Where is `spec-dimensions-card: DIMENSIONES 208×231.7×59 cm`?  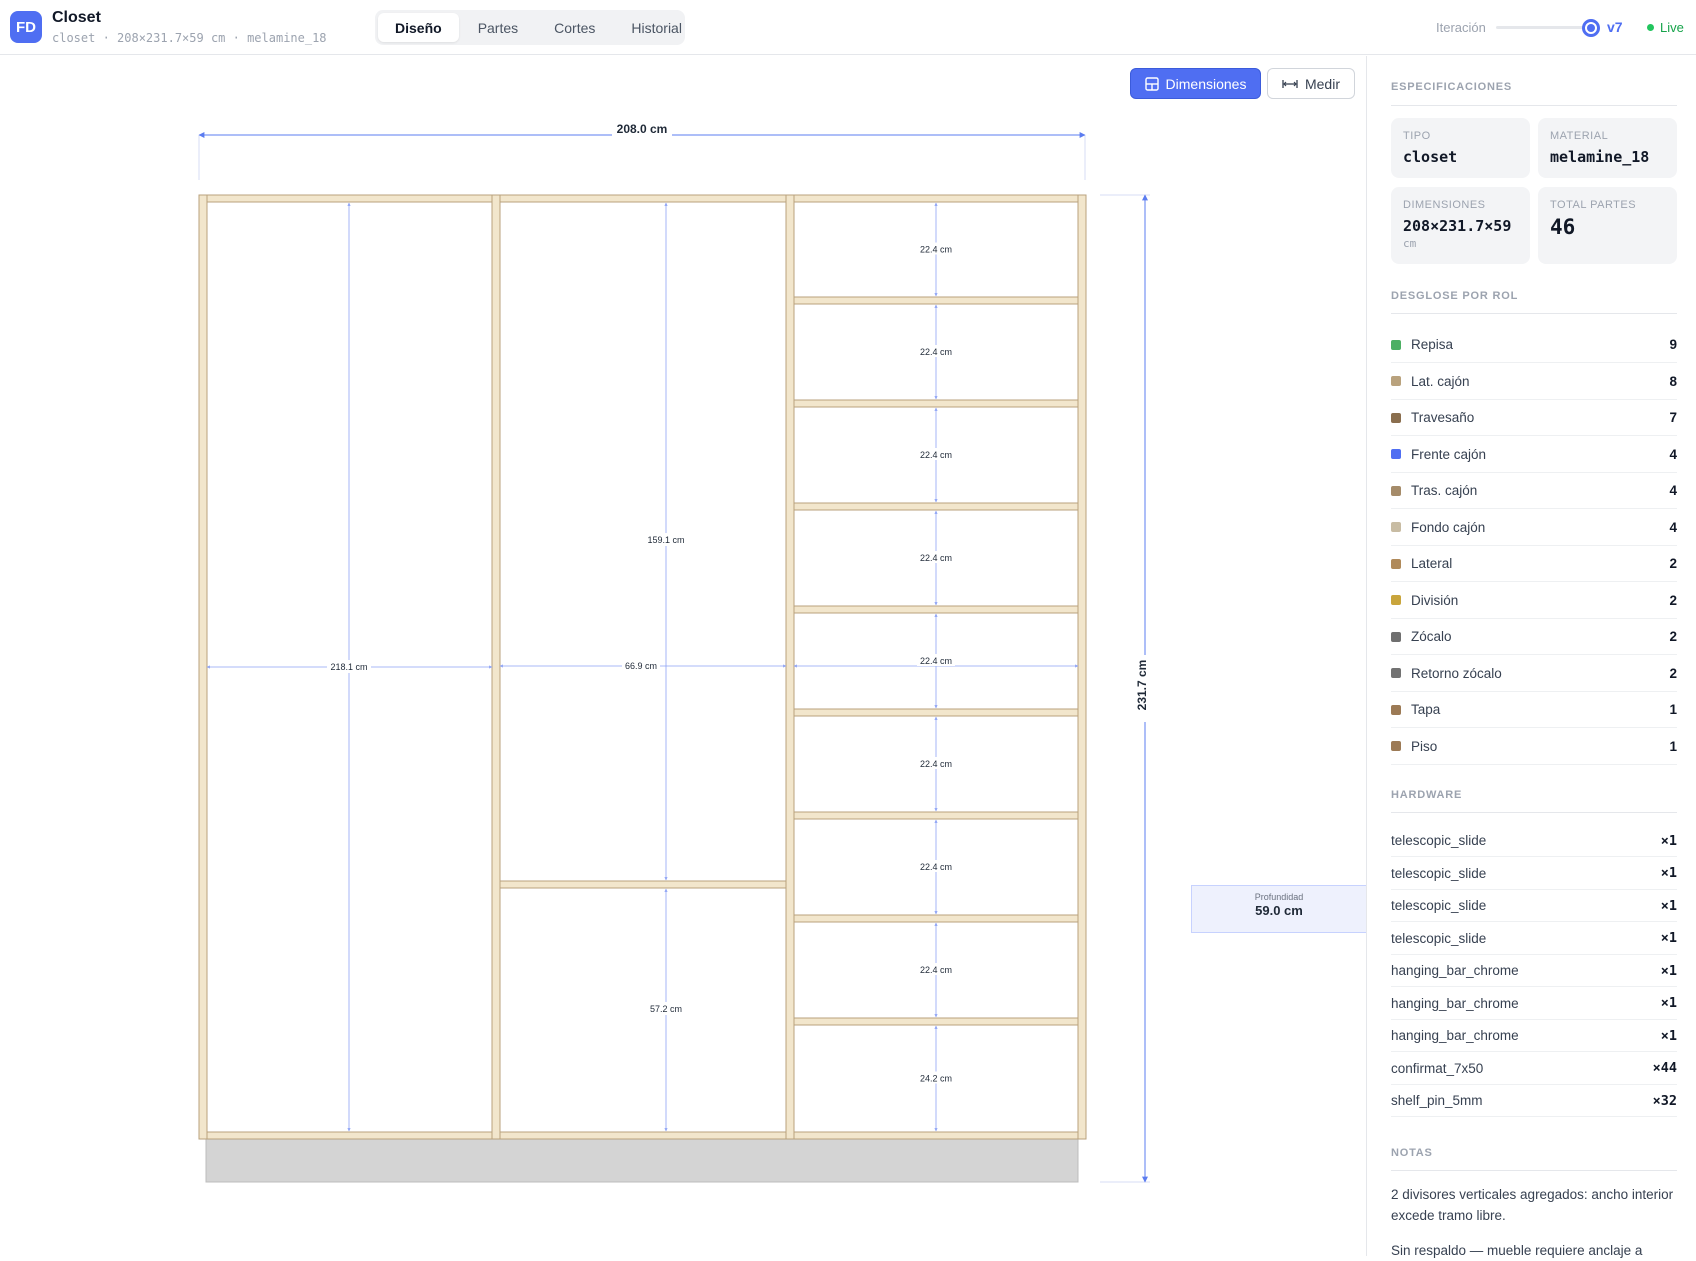
spec-dimensions-card: DIMENSIONES 208×231.7×59 cm is located at coordinates (1460, 225).